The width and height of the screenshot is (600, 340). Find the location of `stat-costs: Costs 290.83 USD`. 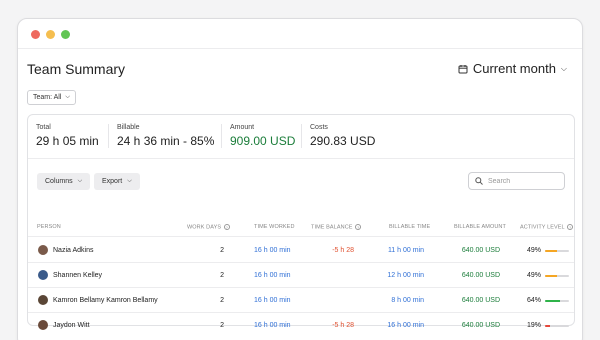

stat-costs: Costs 290.83 USD is located at coordinates (351, 136).